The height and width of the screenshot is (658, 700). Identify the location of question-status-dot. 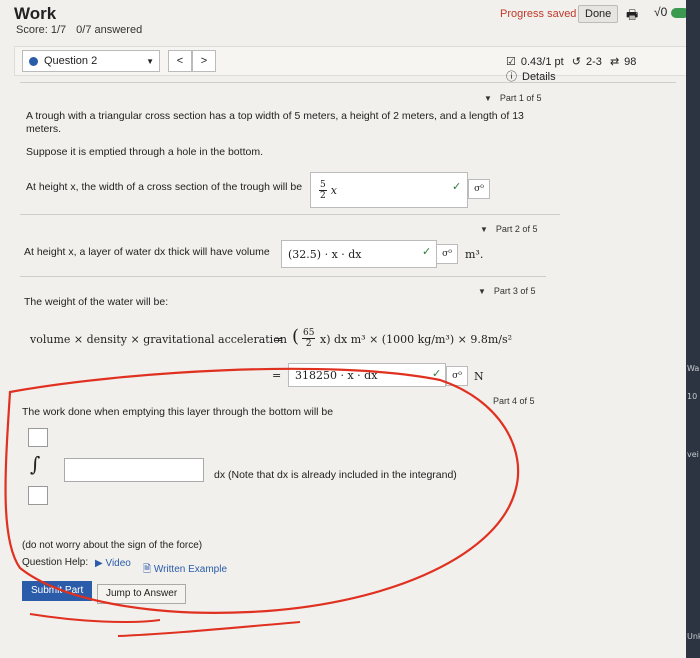
(33, 61).